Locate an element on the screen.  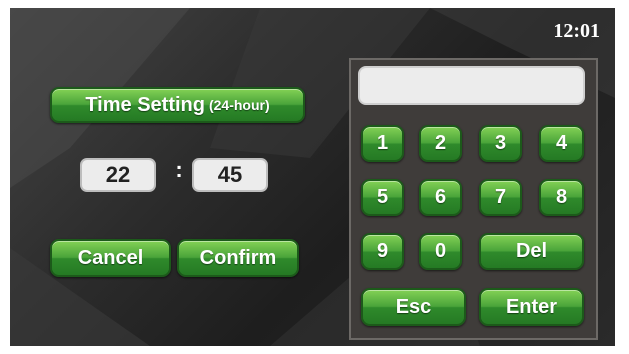
hours-field: 22 is located at coordinates (118, 175).